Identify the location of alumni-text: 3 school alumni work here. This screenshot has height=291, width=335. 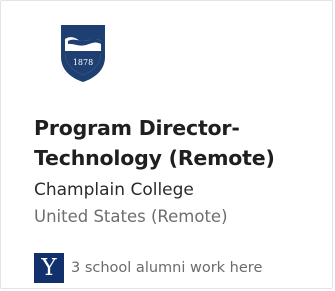
(167, 268).